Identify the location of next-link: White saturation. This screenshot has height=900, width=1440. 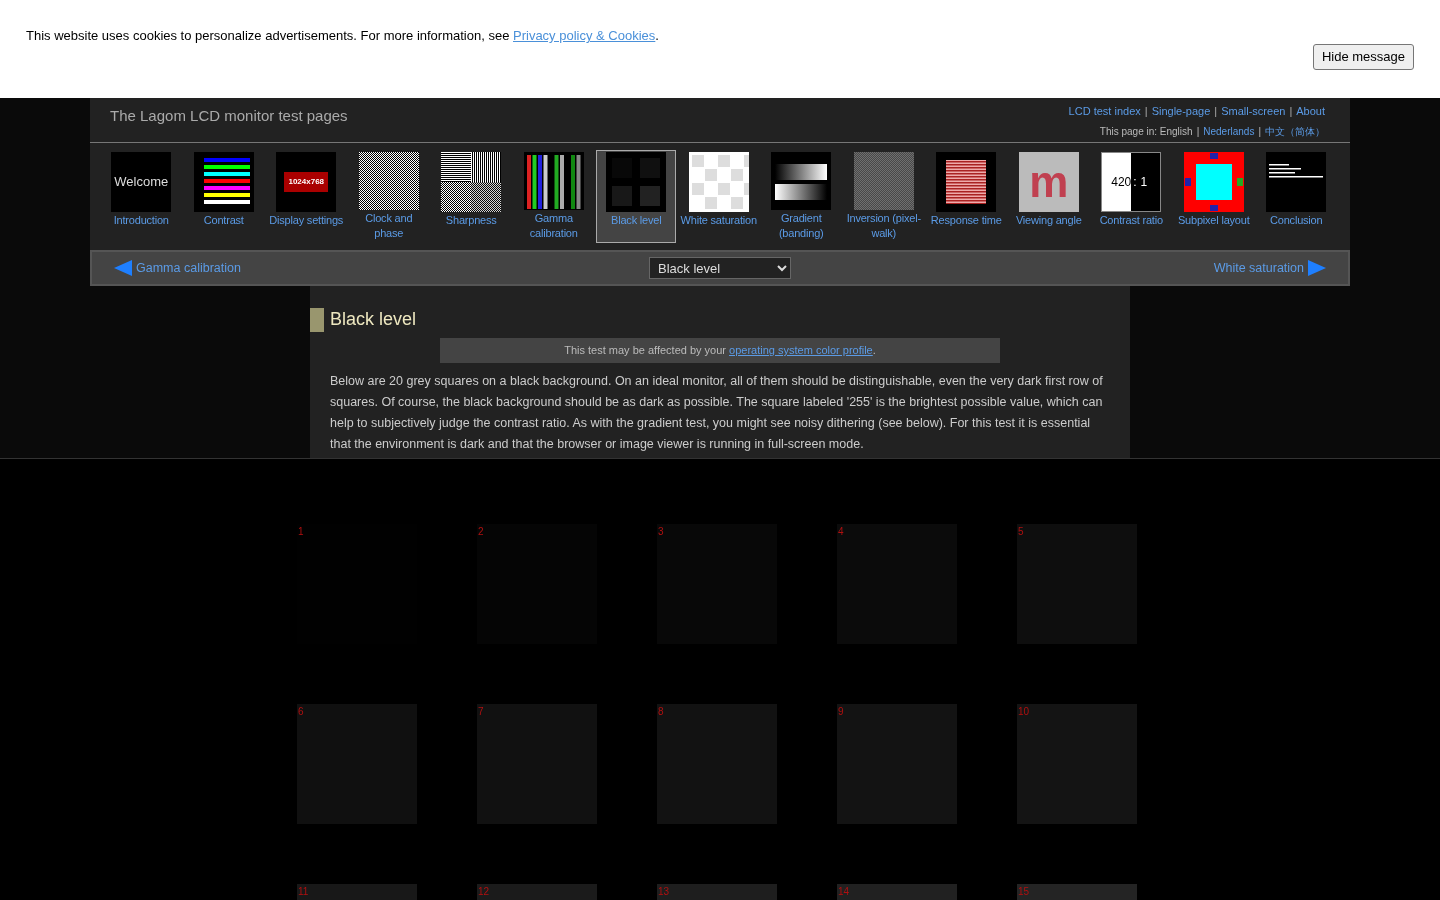
(1226, 268).